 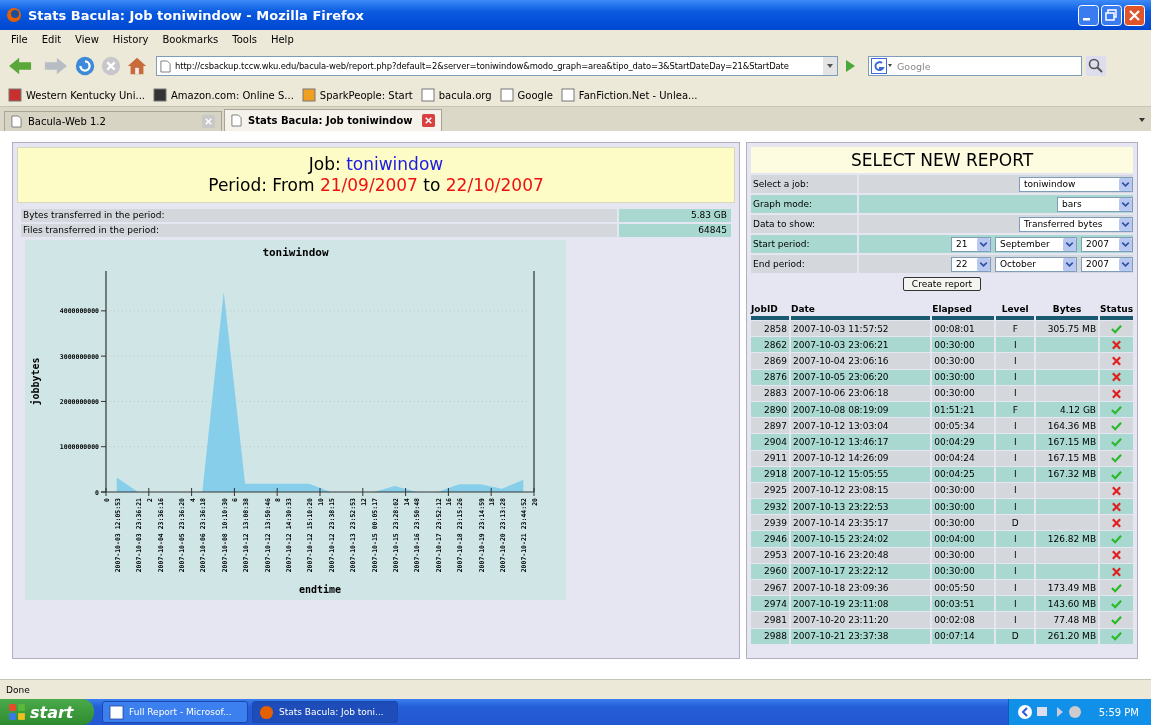 I want to click on search-engine-icon, so click(x=882, y=66).